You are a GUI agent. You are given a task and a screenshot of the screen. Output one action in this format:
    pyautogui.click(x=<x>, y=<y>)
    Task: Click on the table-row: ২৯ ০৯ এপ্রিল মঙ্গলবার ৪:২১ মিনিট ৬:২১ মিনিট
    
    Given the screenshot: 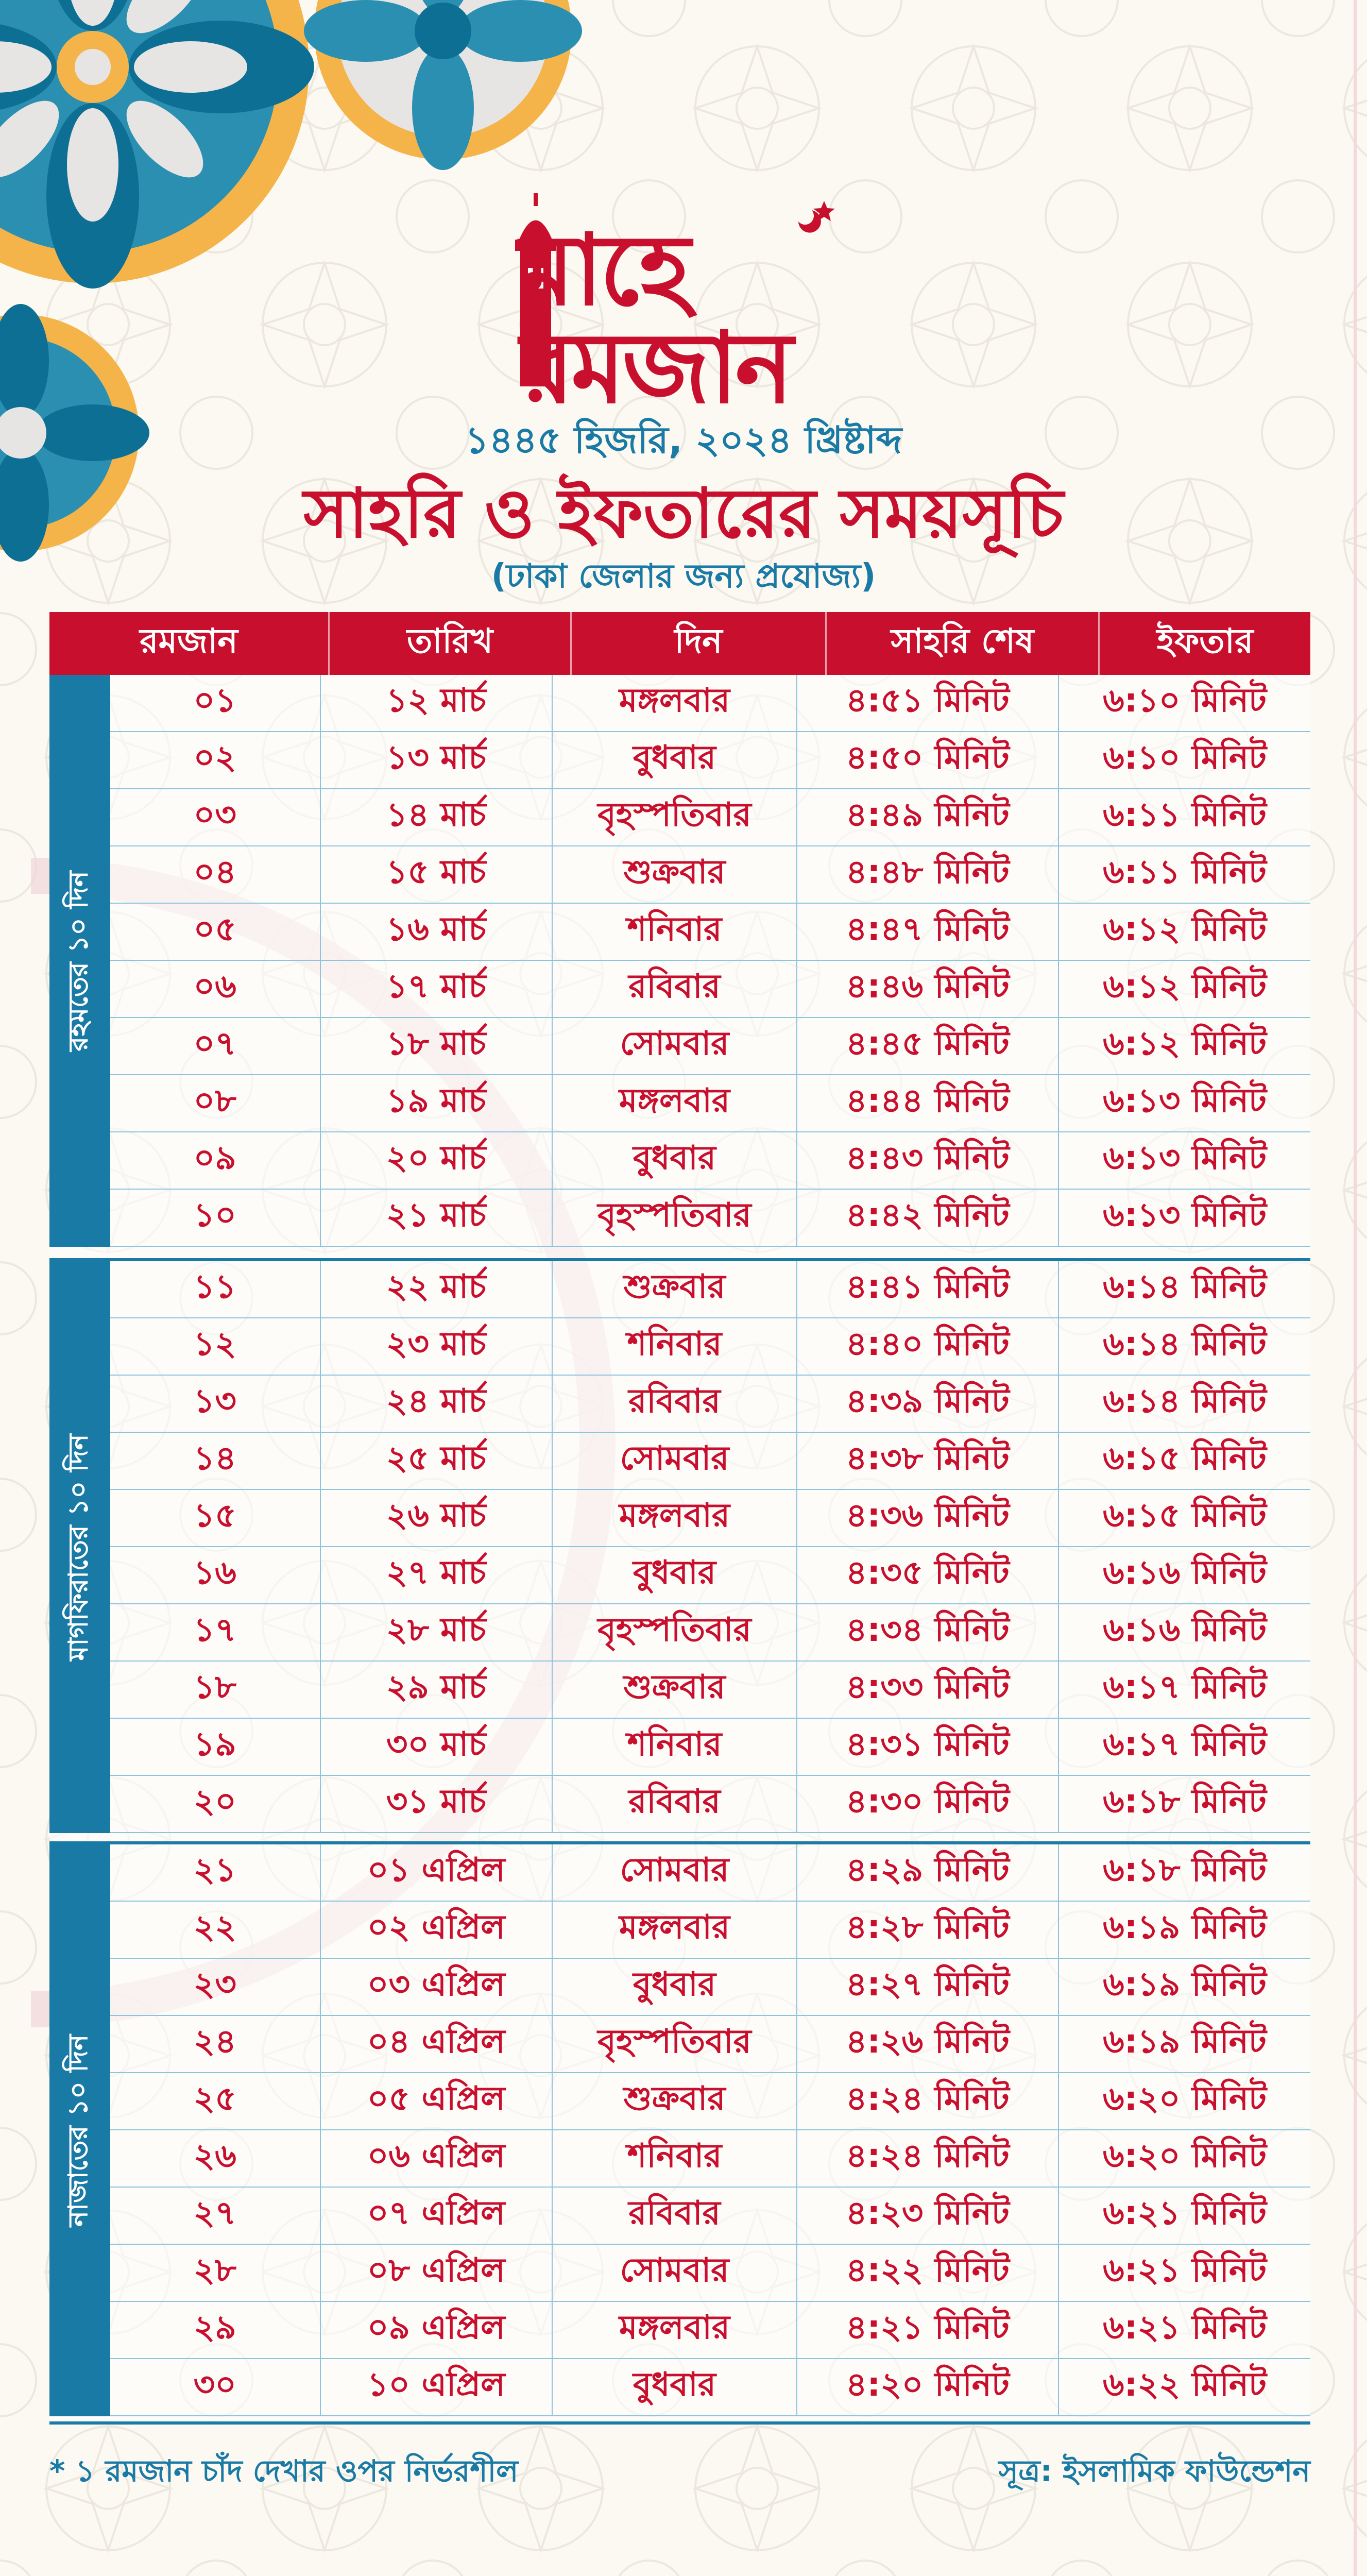 What is the action you would take?
    pyautogui.click(x=710, y=2330)
    